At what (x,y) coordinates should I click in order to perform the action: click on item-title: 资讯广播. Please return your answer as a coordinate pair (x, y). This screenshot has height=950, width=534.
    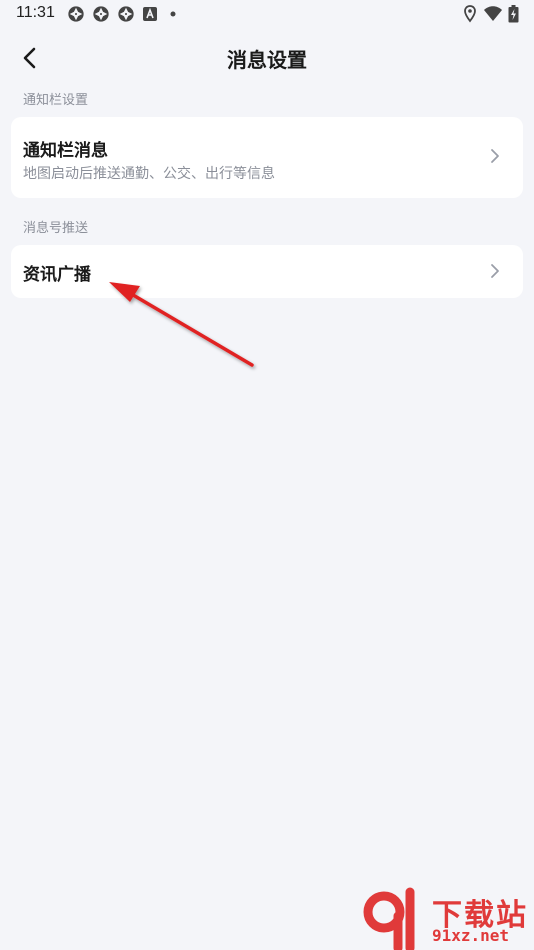
    Looking at the image, I should click on (57, 275).